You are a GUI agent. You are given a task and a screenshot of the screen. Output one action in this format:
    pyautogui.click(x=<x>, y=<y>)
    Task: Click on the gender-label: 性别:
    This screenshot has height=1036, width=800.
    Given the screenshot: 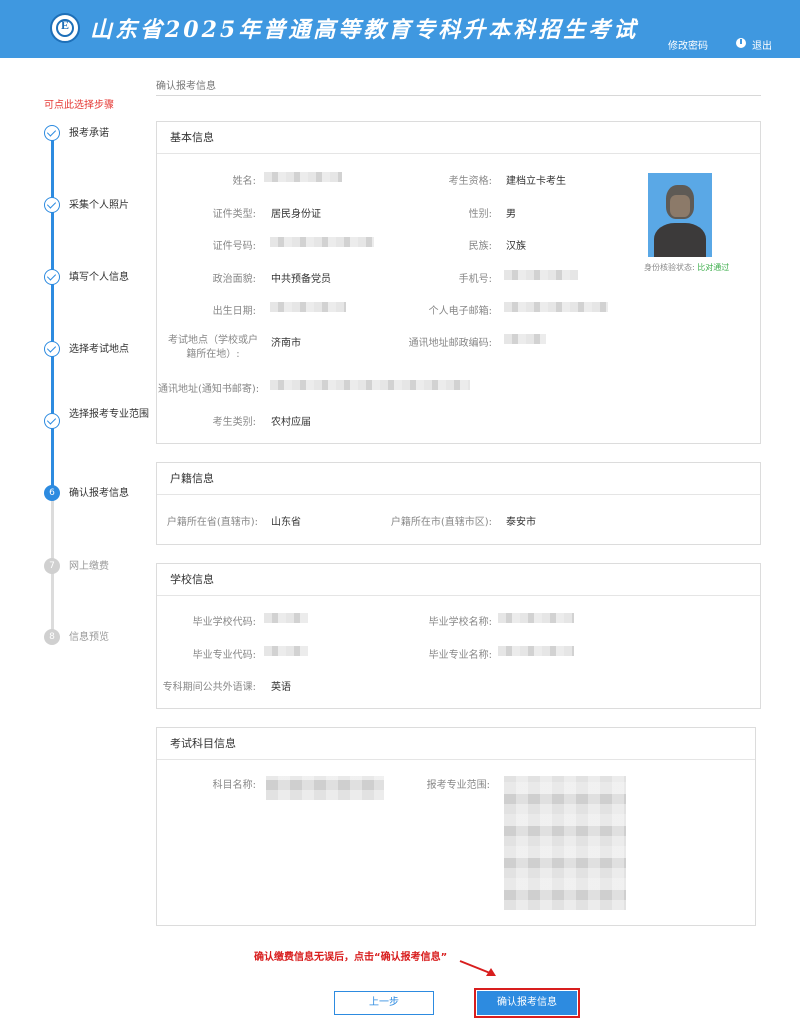 What is the action you would take?
    pyautogui.click(x=480, y=214)
    